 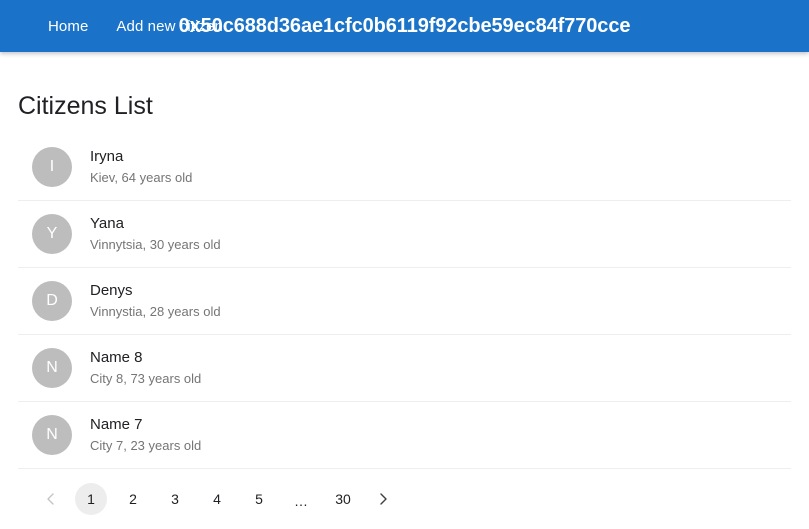 What do you see at coordinates (343, 499) in the screenshot?
I see `pagination-page-30: 30` at bounding box center [343, 499].